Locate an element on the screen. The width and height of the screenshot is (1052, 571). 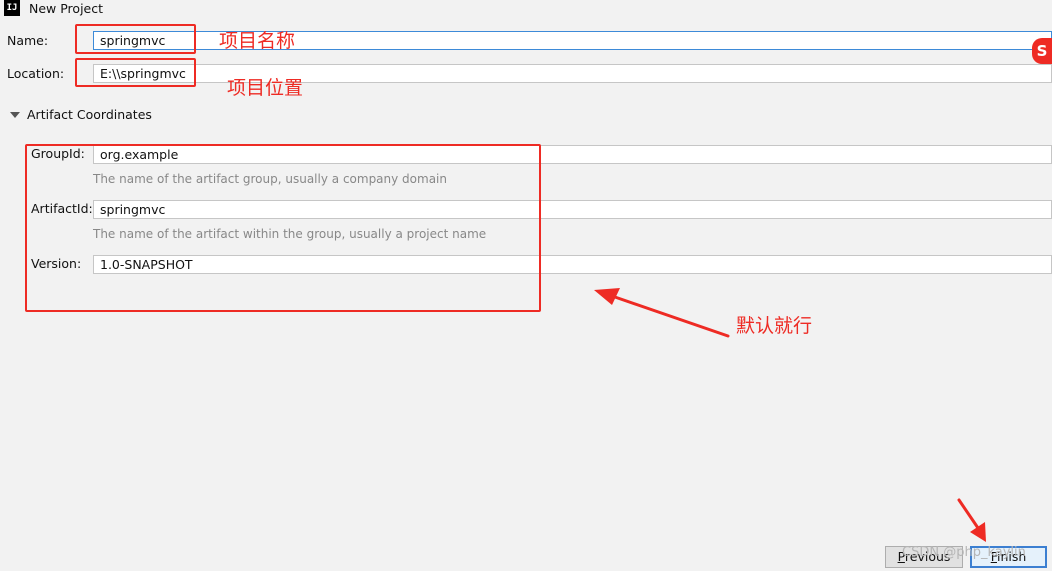
watermark: CSDN @php_kaylin is located at coordinates (964, 552).